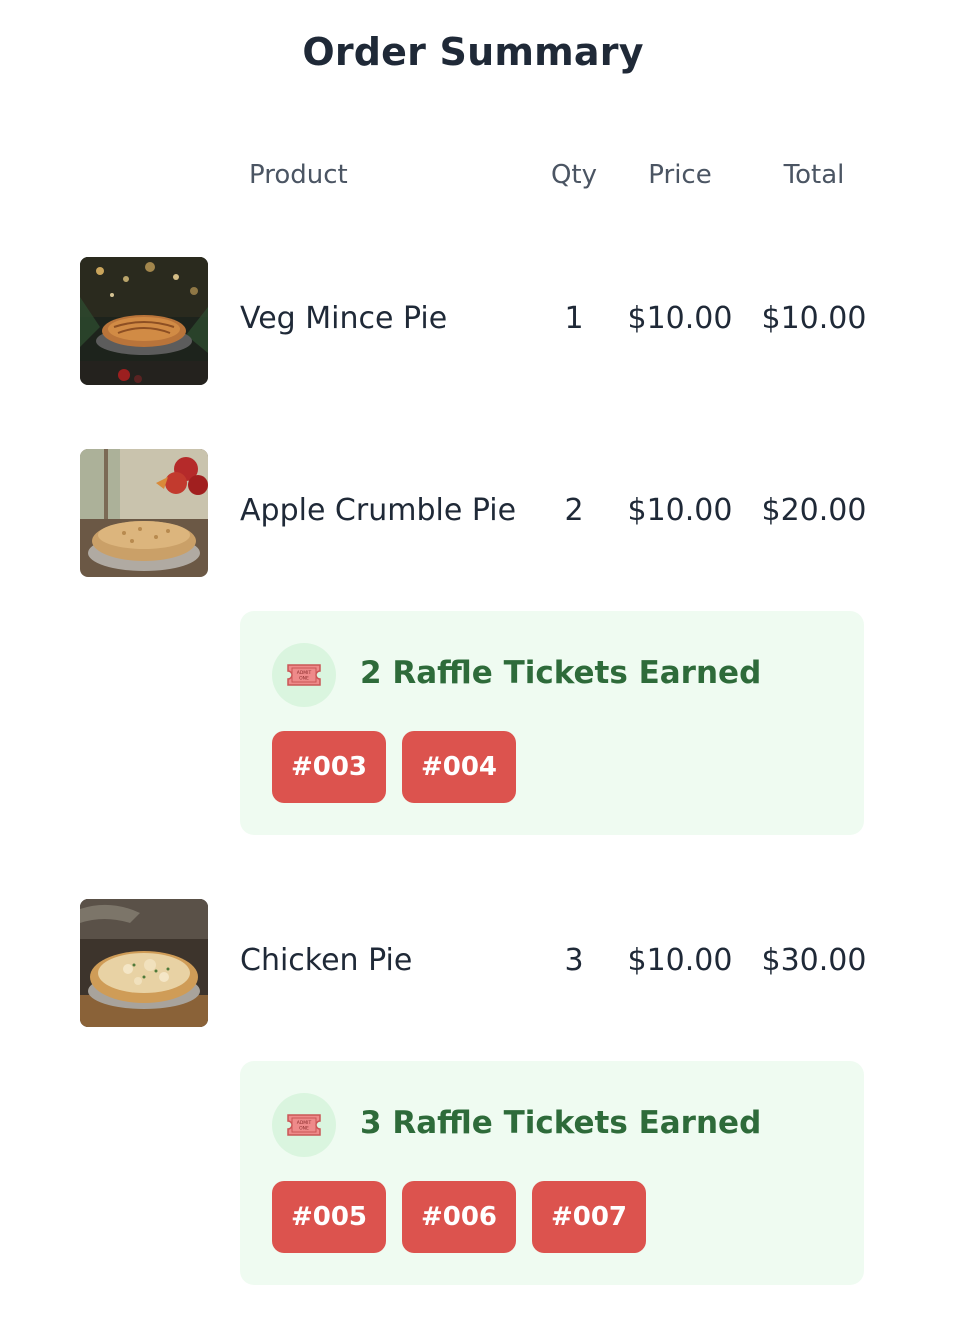 This screenshot has height=1334, width=962. I want to click on product-qty: 2, so click(574, 510).